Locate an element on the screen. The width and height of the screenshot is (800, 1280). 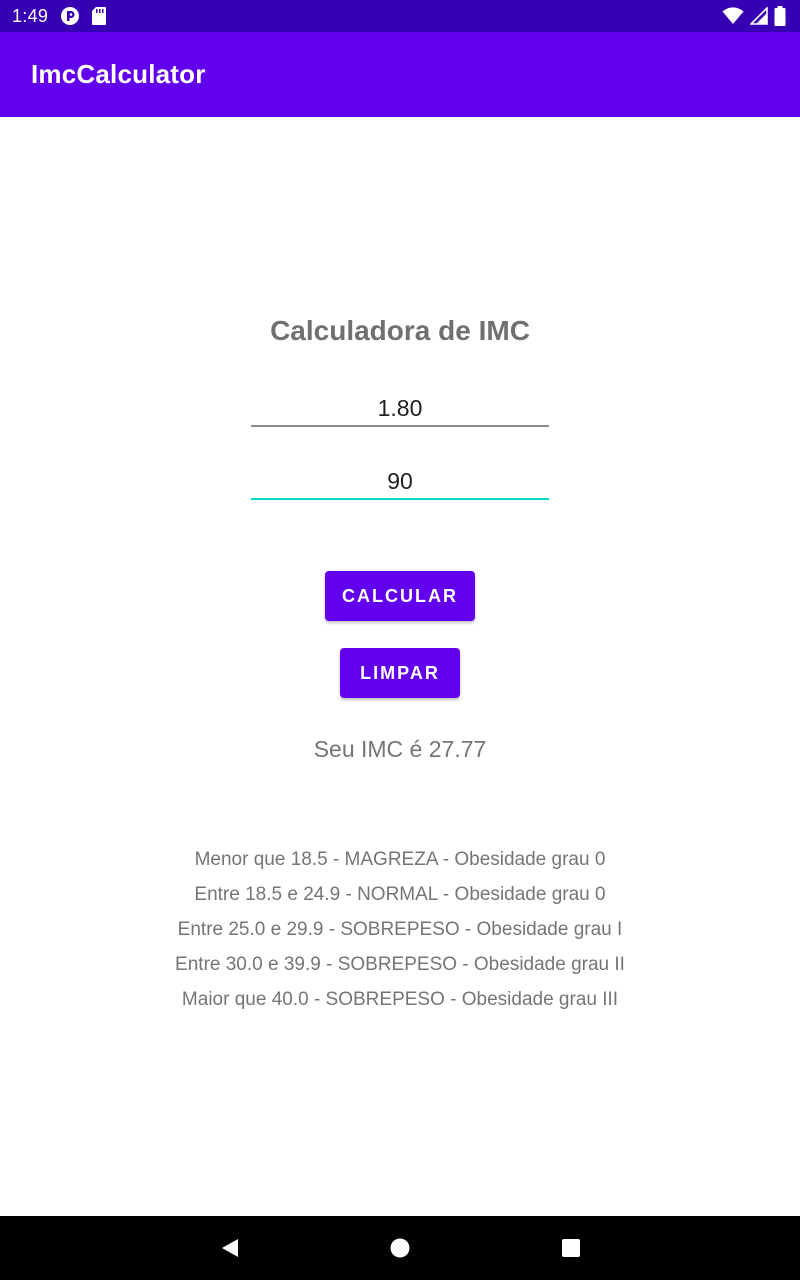
navigation-bar is located at coordinates (400, 1248).